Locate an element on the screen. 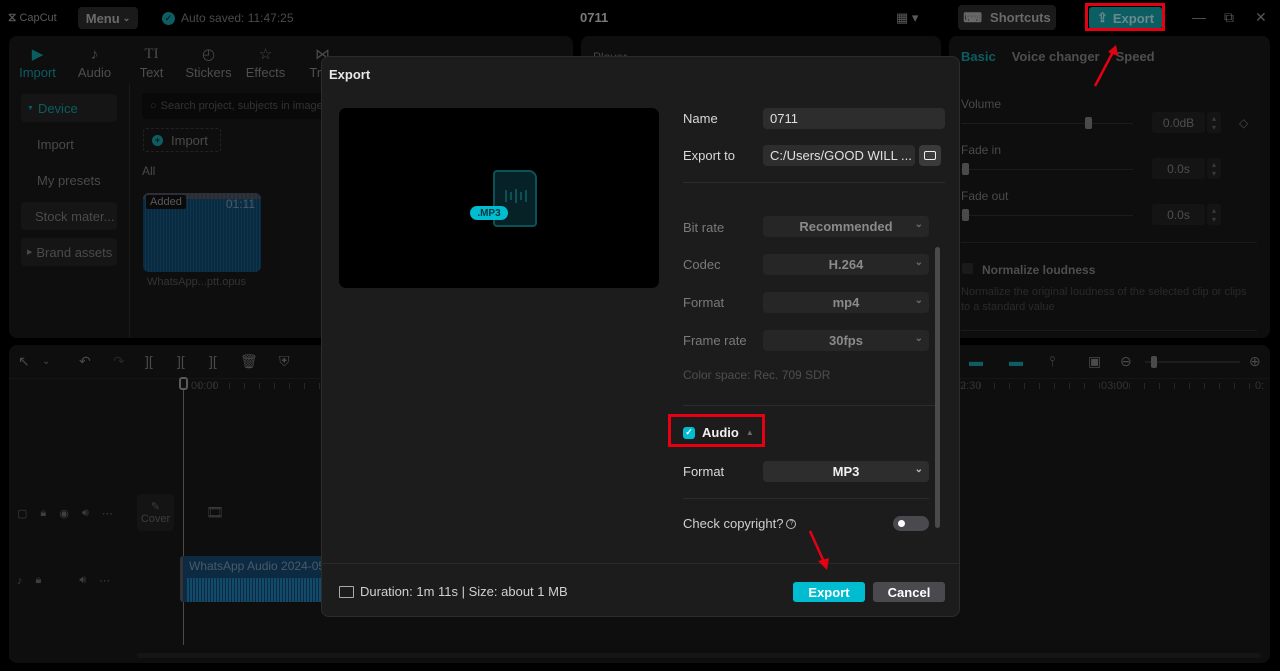 This screenshot has width=1280, height=671. normalize-checkbox is located at coordinates (967, 268).